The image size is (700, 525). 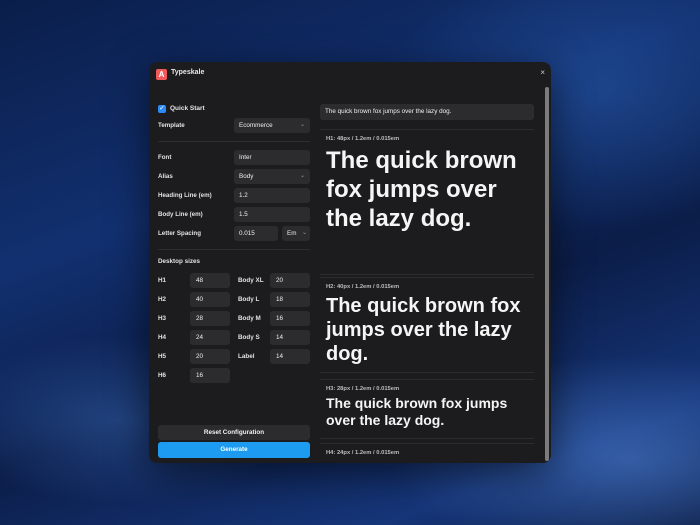 What do you see at coordinates (162, 375) in the screenshot?
I see `size-label-h6: H6` at bounding box center [162, 375].